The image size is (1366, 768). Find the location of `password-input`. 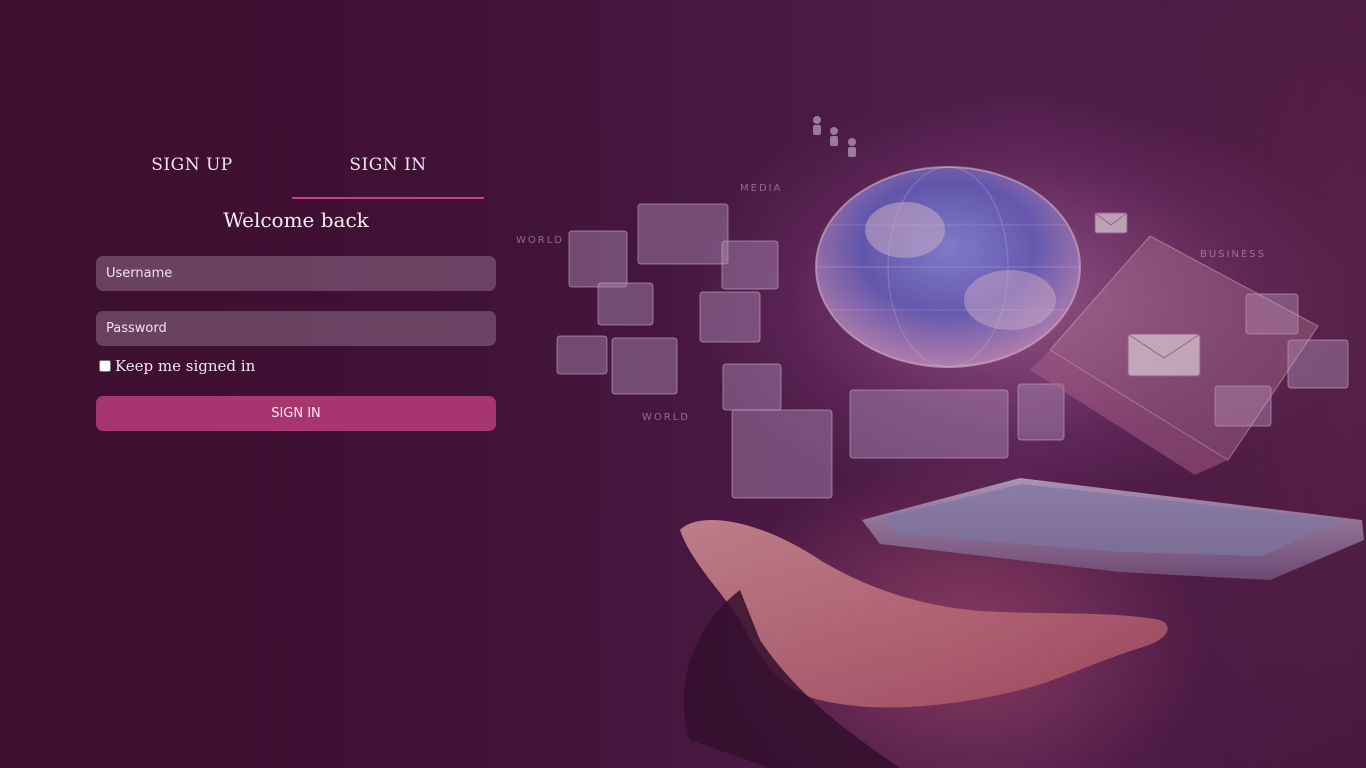

password-input is located at coordinates (296, 328).